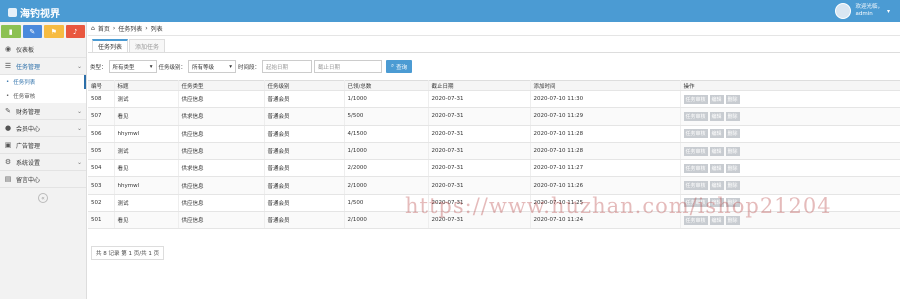 The height and width of the screenshot is (299, 900). I want to click on user-greeting: 欢迎光临，, so click(869, 7).